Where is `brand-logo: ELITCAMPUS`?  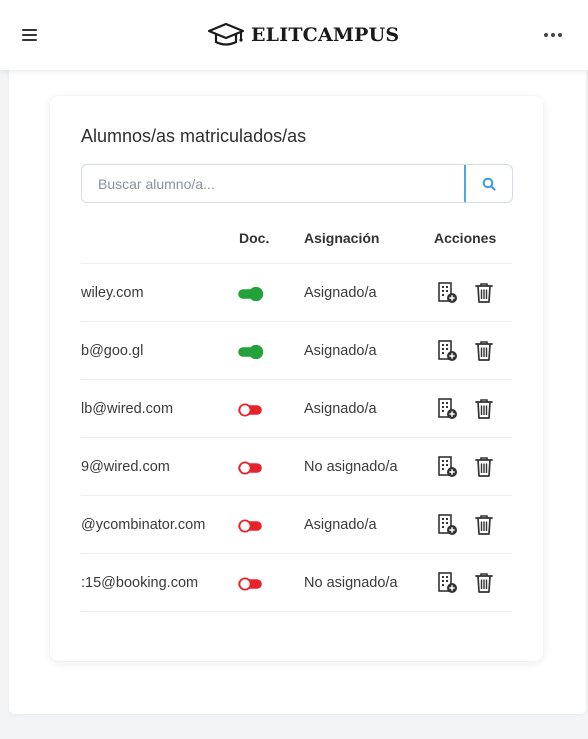
brand-logo: ELITCAMPUS is located at coordinates (303, 35).